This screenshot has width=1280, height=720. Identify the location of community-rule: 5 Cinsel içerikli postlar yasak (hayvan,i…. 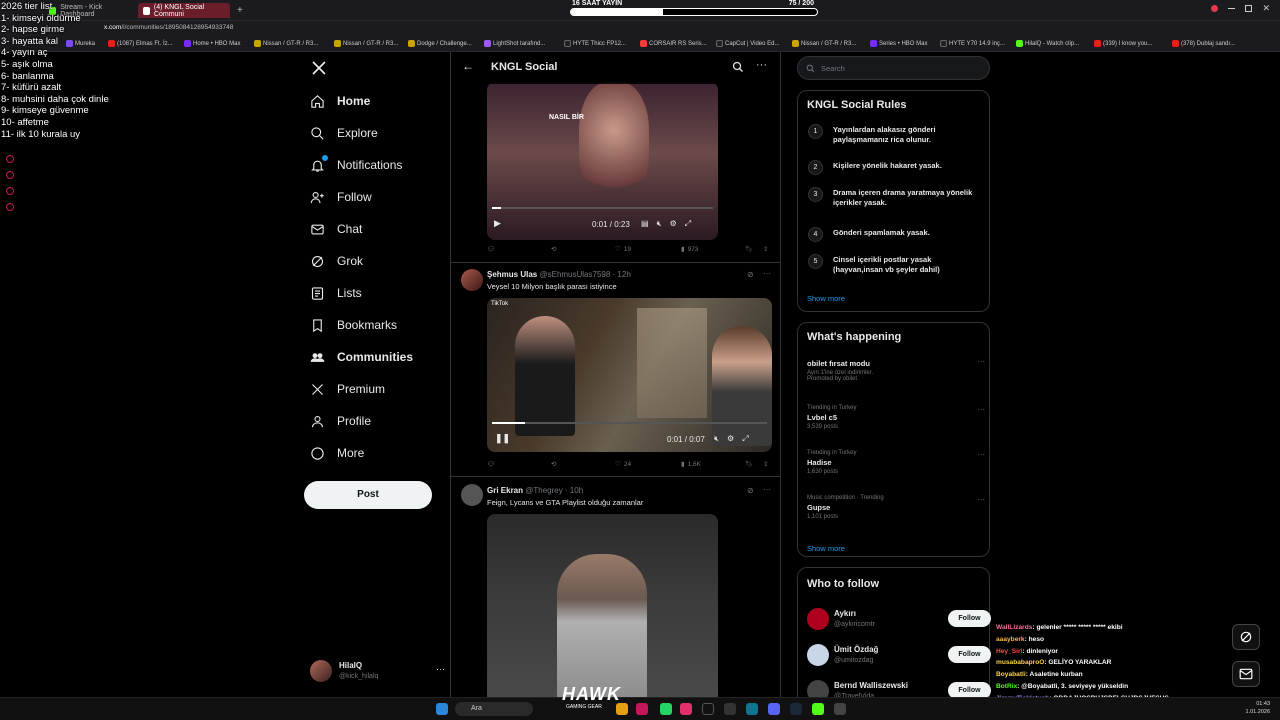
(895, 264).